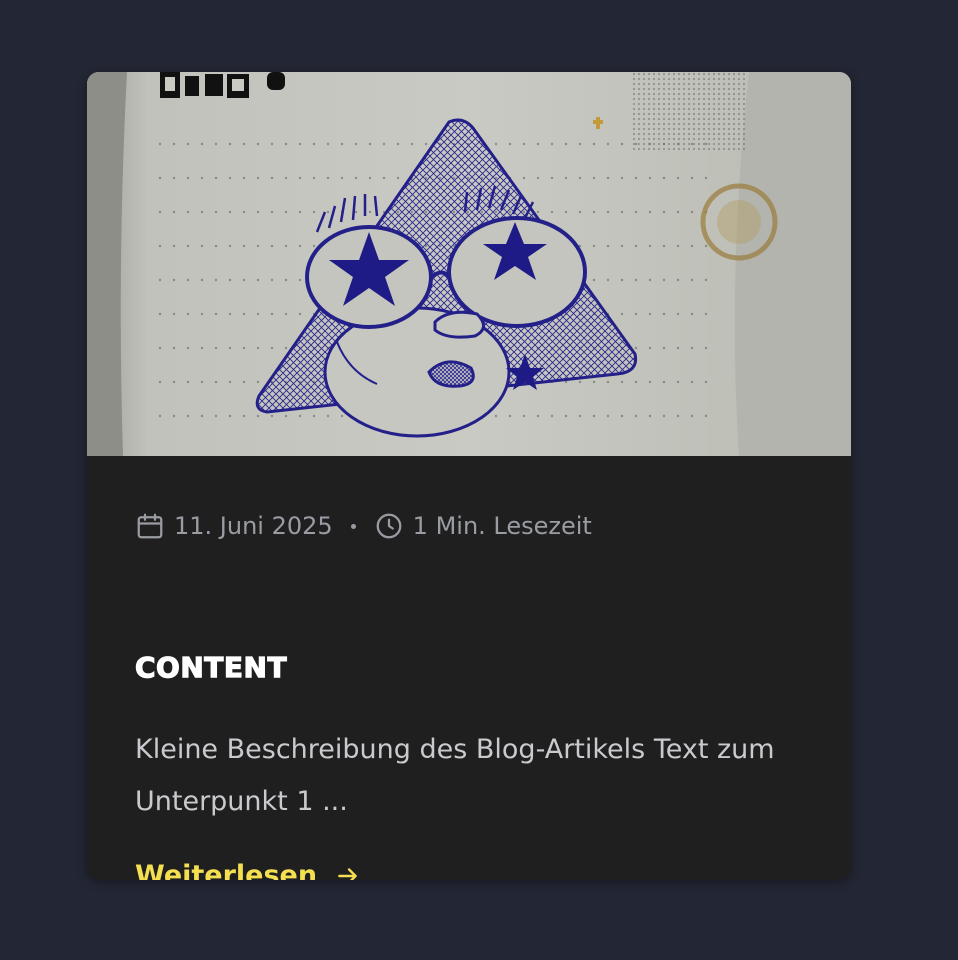 The width and height of the screenshot is (958, 960). I want to click on arrow-right-icon, so click(348, 871).